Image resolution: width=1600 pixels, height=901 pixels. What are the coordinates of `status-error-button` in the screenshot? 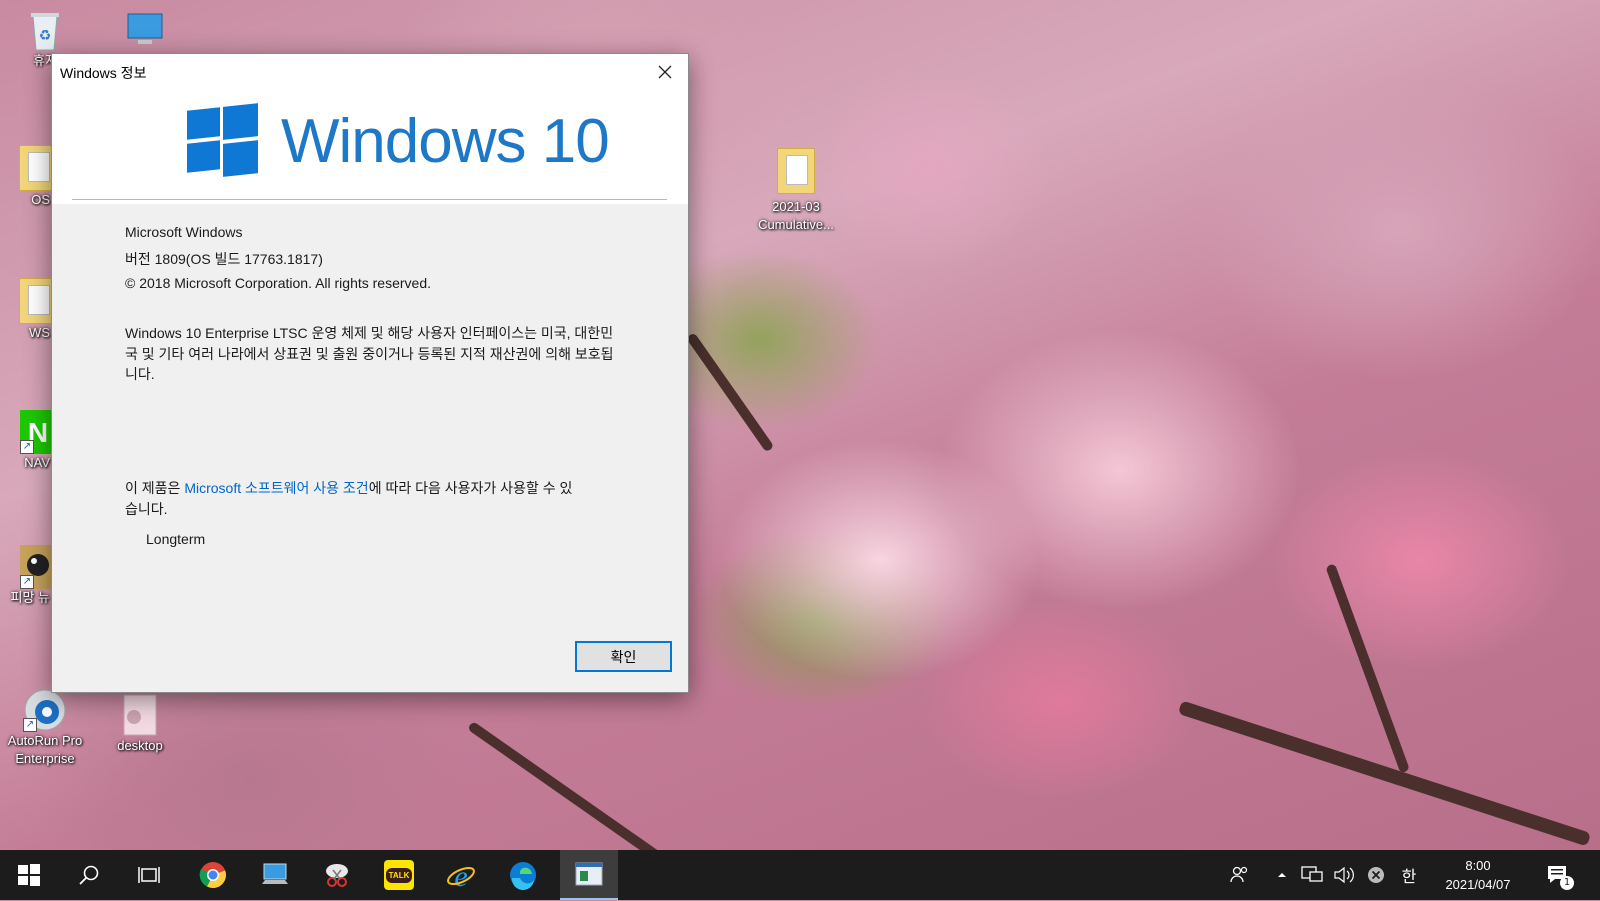 It's located at (1376, 875).